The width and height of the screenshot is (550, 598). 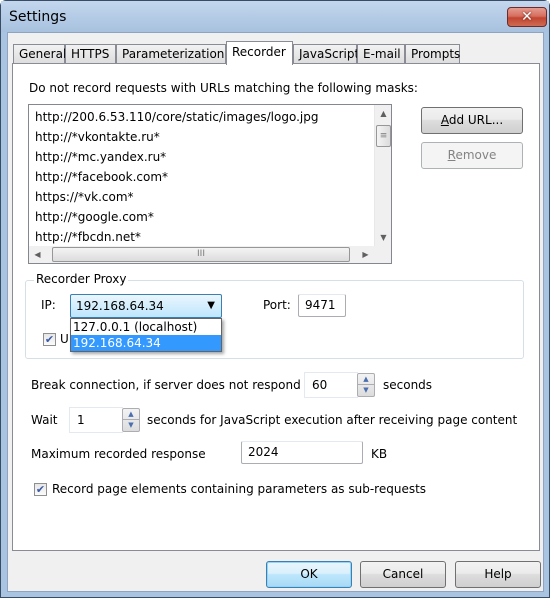 I want to click on use-checkbox: ✔, so click(x=49, y=339).